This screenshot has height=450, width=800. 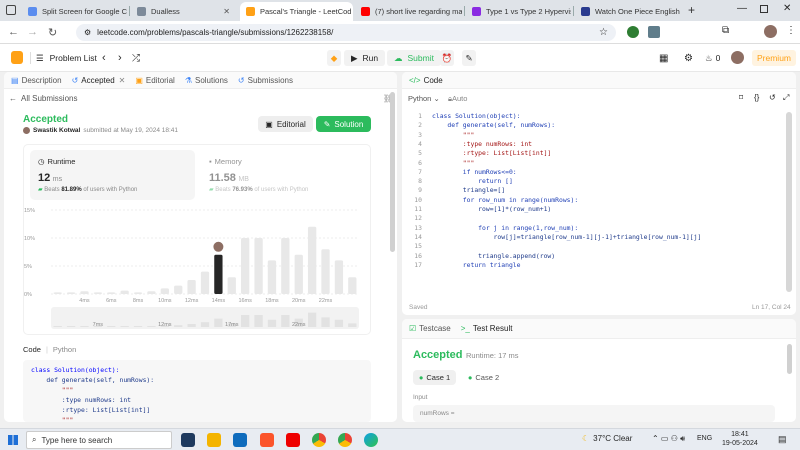 I want to click on start-windows-icon, so click(x=13, y=440).